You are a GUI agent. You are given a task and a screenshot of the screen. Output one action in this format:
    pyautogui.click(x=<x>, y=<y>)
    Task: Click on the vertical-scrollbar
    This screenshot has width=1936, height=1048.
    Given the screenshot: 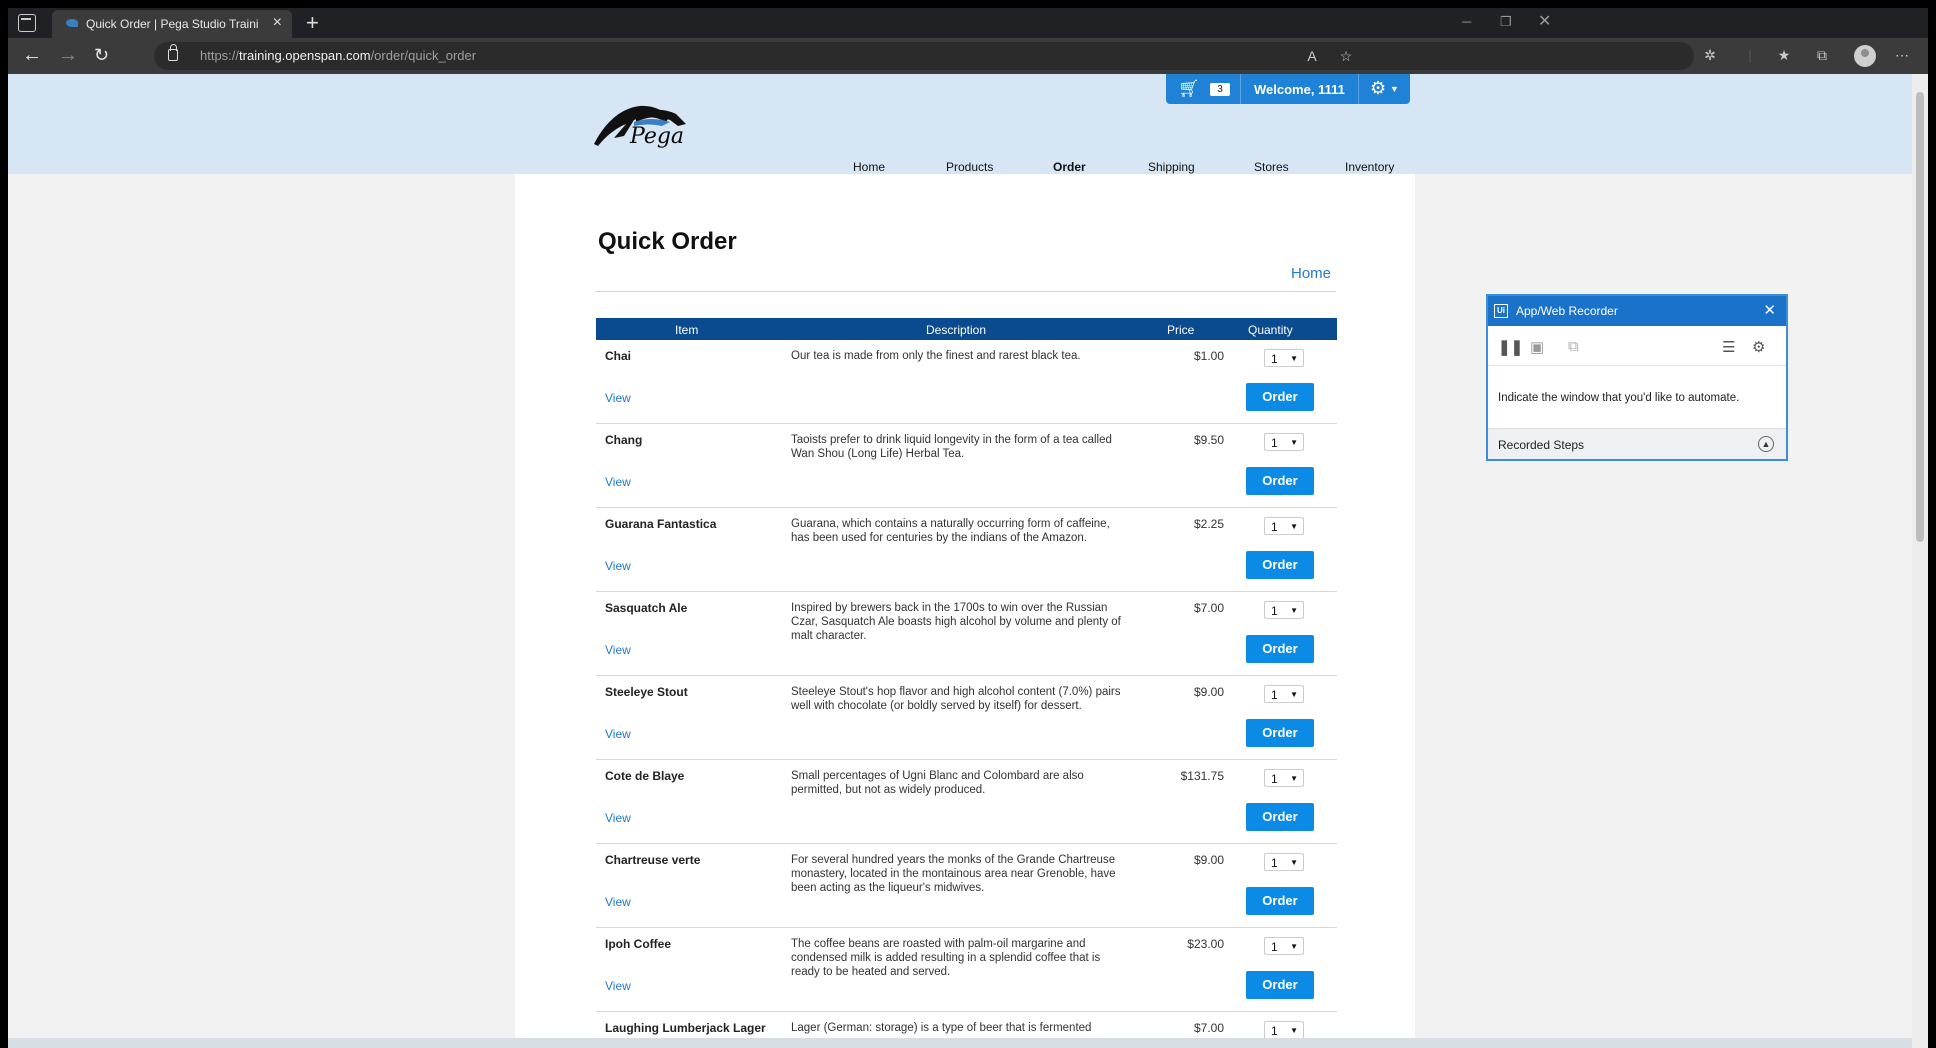 What is the action you would take?
    pyautogui.click(x=1920, y=561)
    